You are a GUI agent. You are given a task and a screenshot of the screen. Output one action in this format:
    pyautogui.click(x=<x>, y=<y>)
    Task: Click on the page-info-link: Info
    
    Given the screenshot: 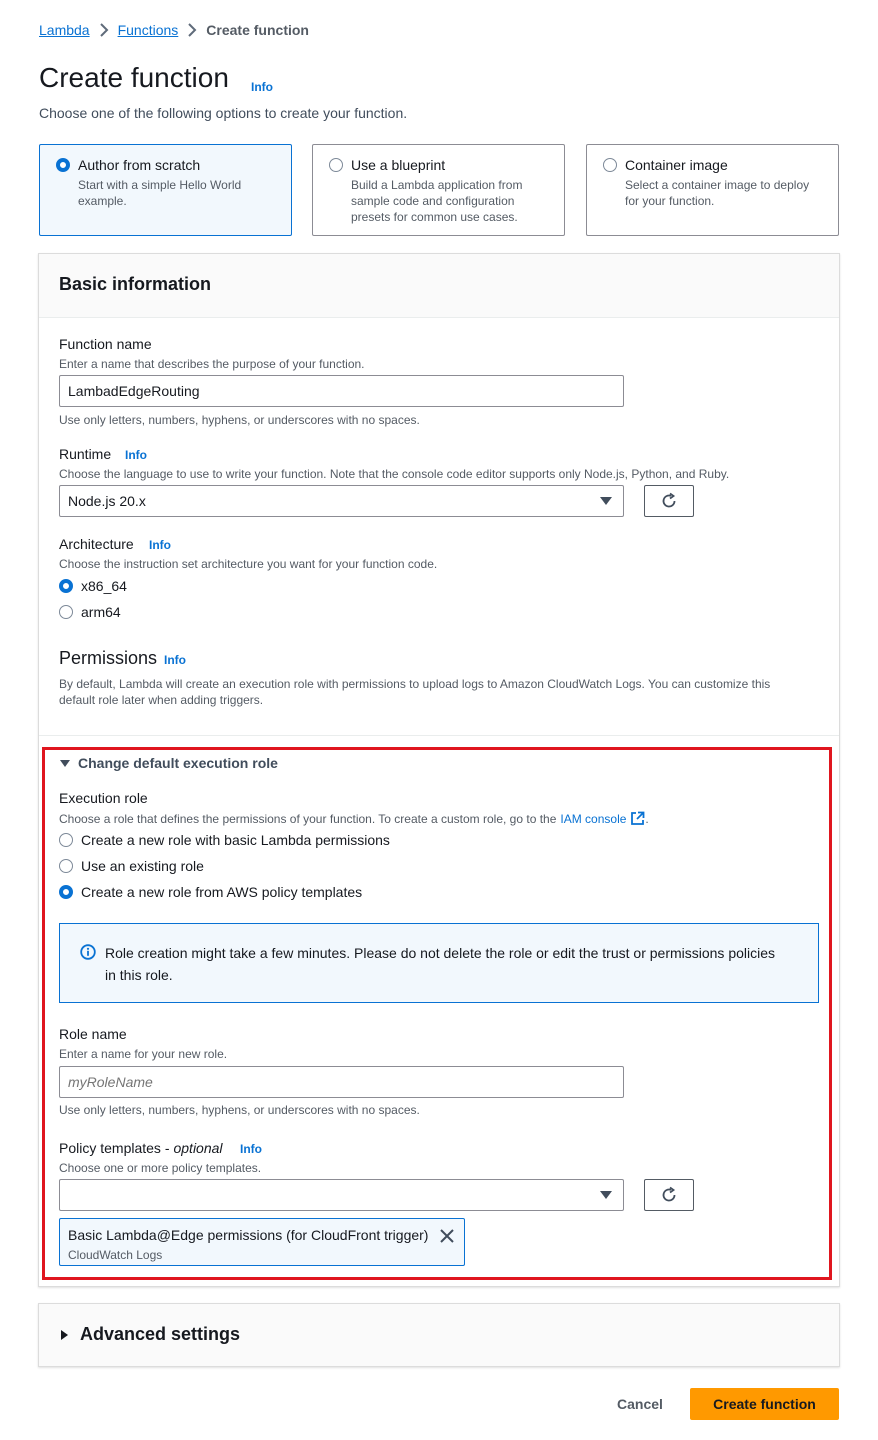 What is the action you would take?
    pyautogui.click(x=262, y=87)
    